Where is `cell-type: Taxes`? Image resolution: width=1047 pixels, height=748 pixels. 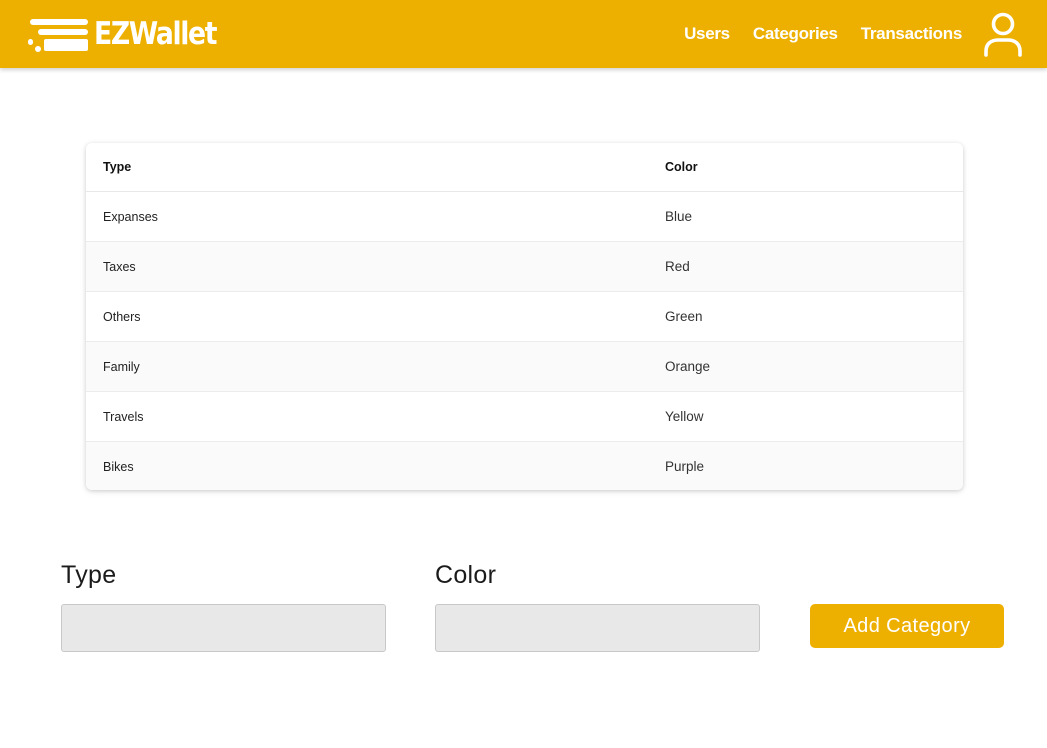
cell-type: Taxes is located at coordinates (367, 266).